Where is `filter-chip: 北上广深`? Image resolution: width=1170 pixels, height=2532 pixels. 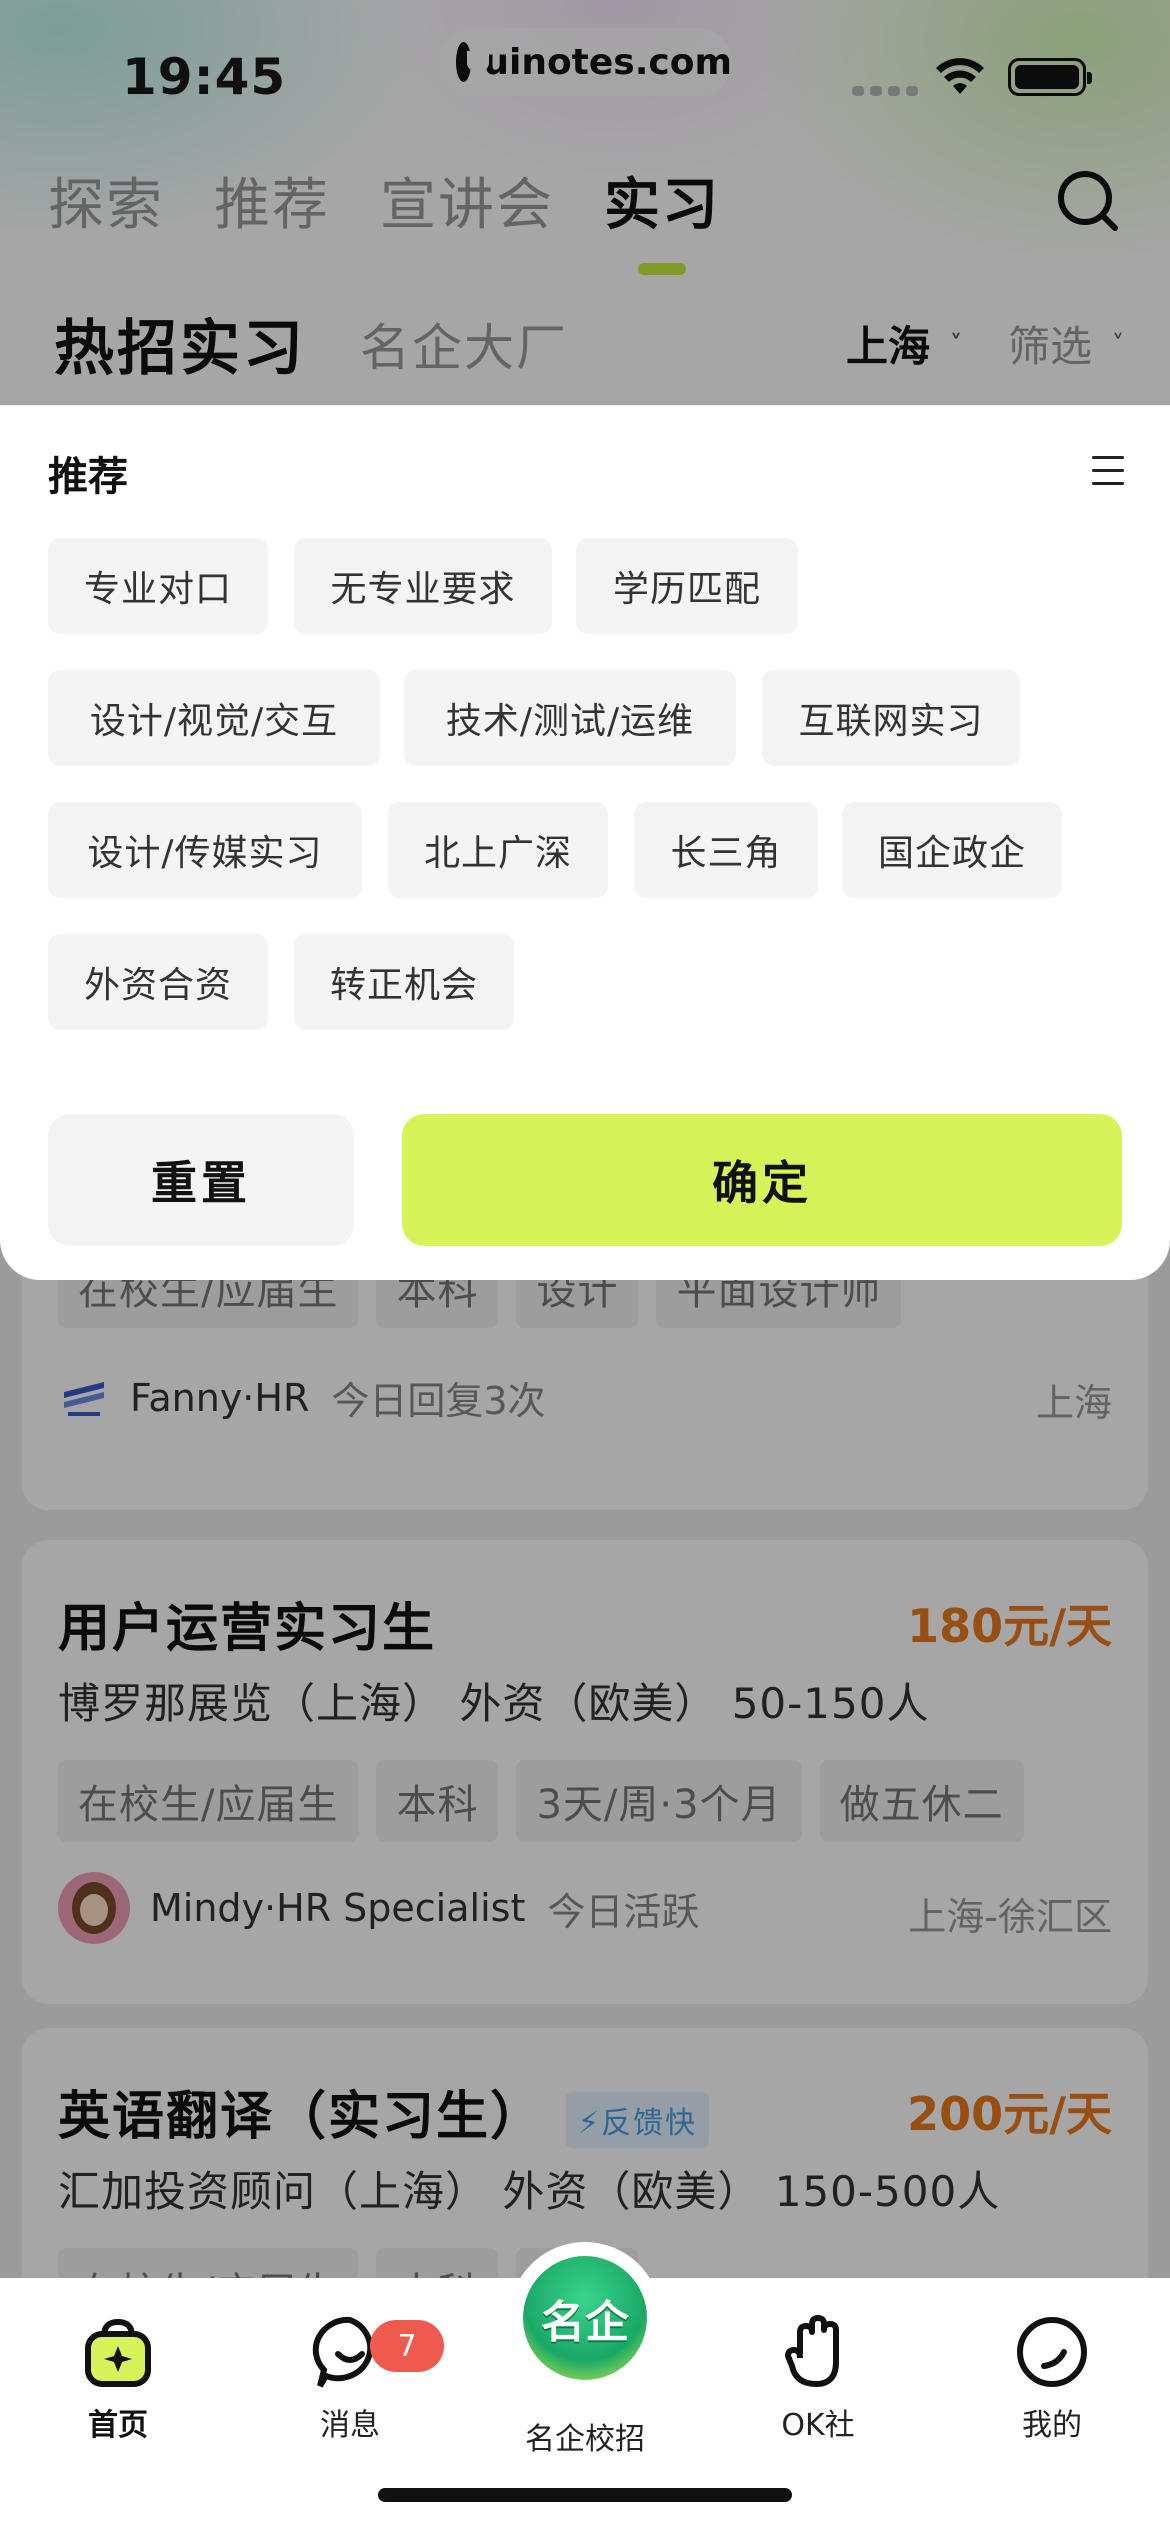 filter-chip: 北上广深 is located at coordinates (498, 850).